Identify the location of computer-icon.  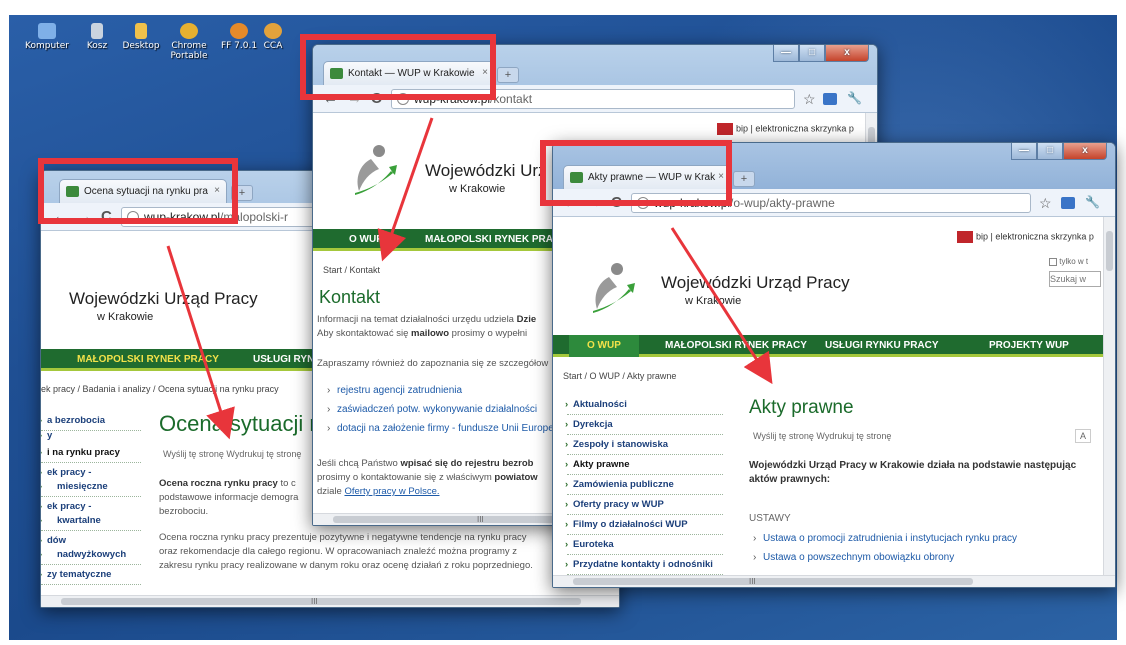
(47, 31).